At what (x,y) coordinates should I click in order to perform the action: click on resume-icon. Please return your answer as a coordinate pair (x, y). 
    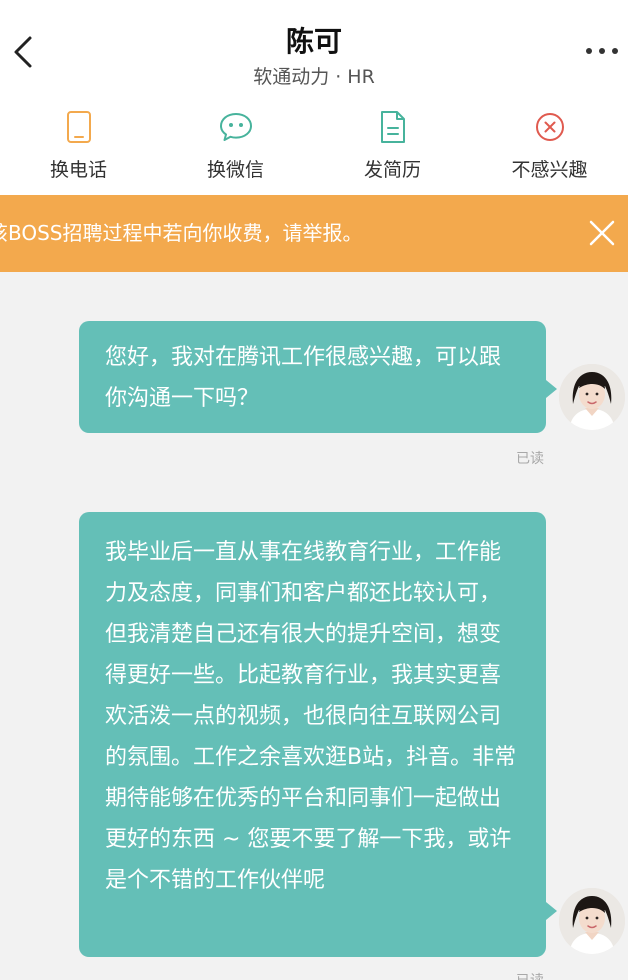
    Looking at the image, I should click on (393, 127).